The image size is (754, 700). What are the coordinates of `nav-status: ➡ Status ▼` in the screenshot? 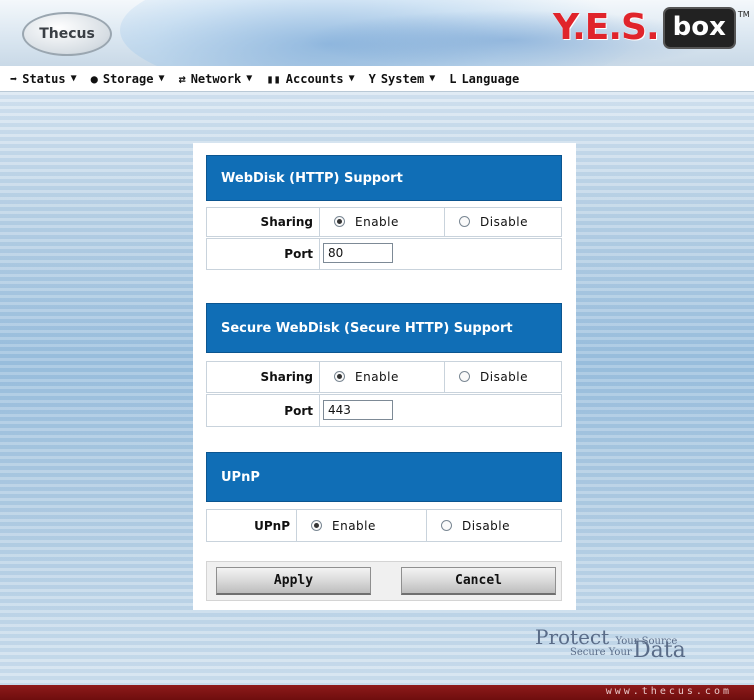 It's located at (43, 79).